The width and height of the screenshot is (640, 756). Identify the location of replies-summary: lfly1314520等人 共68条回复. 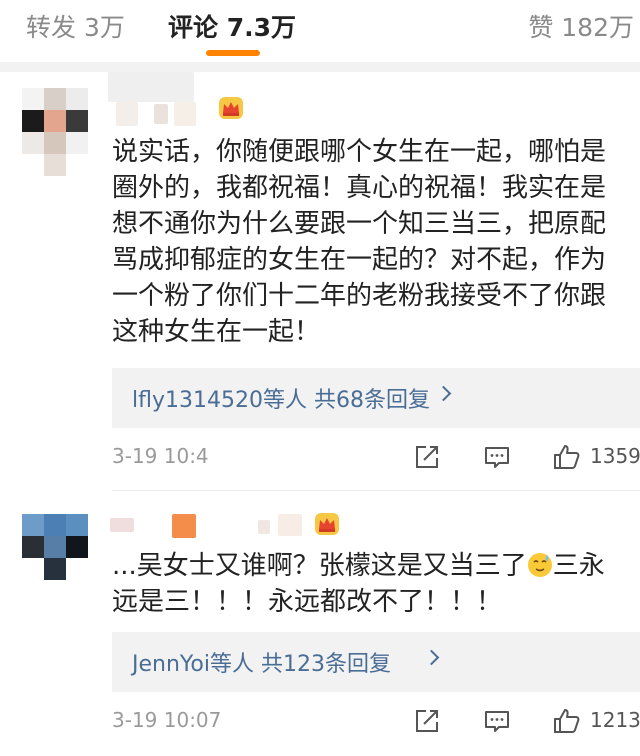
(281, 400).